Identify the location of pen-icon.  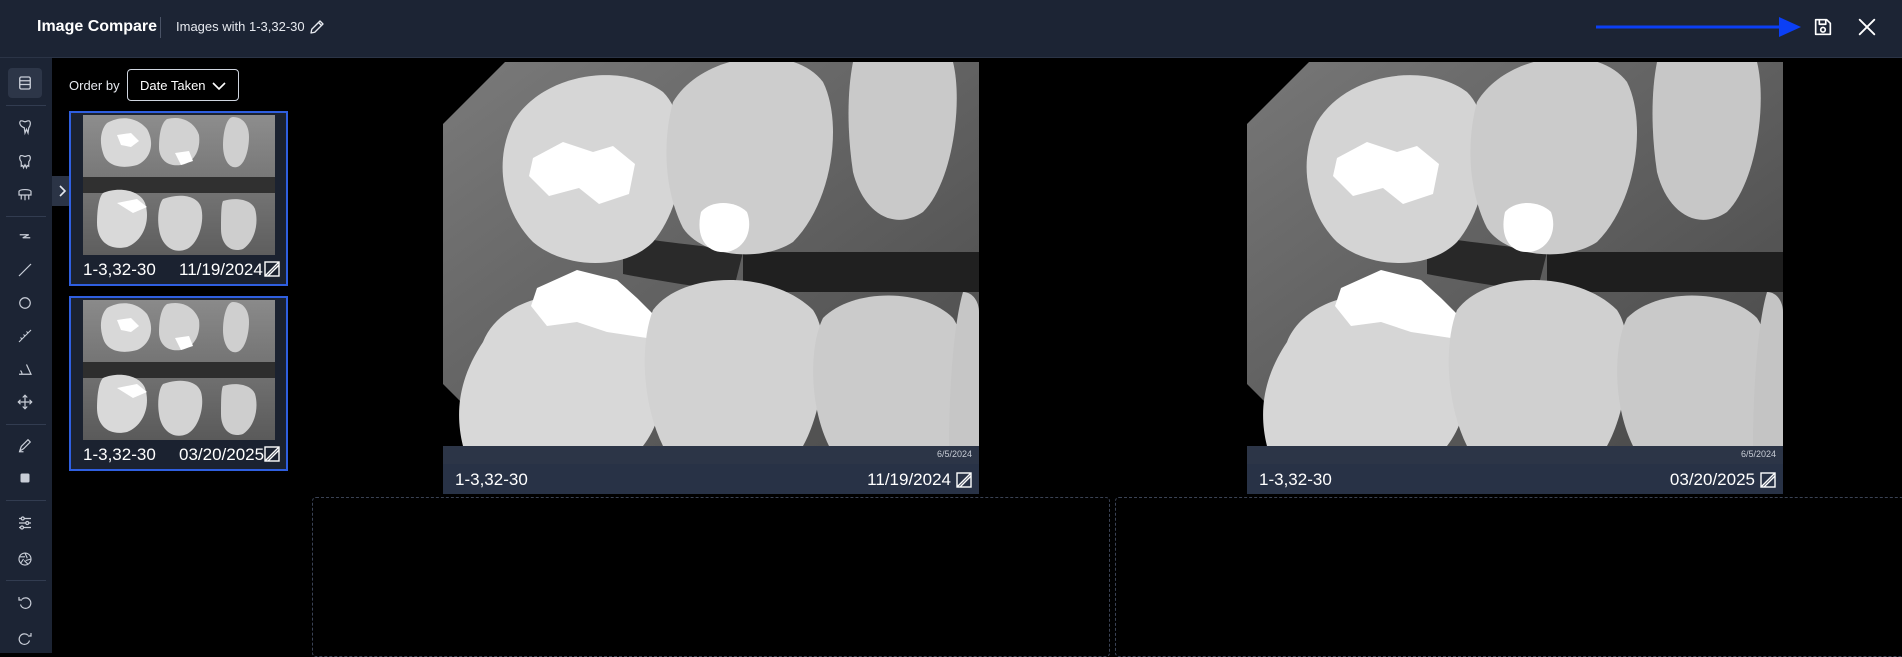
(25, 445).